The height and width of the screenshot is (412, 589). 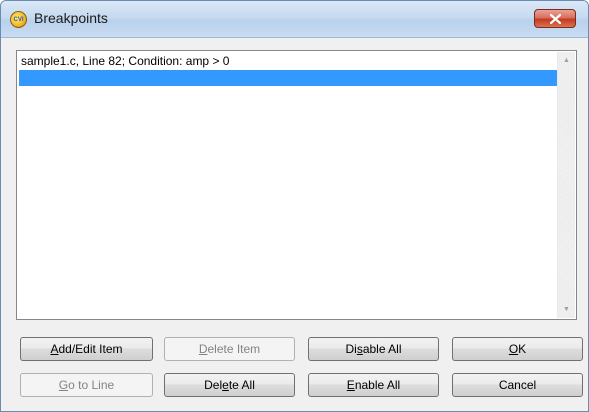 I want to click on go-to-line-button: Go to Line, so click(x=86, y=385).